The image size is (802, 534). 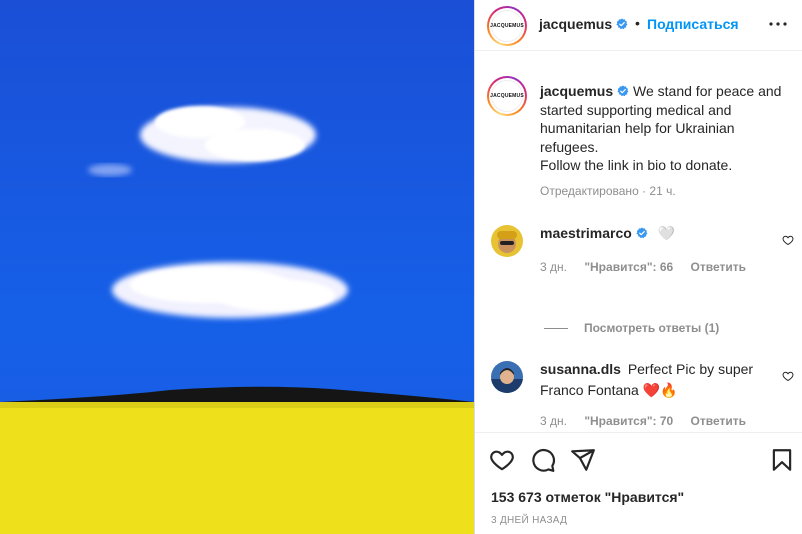 I want to click on comment-meta: 3 дн. "Нравится": 66 Ответить, so click(x=650, y=267).